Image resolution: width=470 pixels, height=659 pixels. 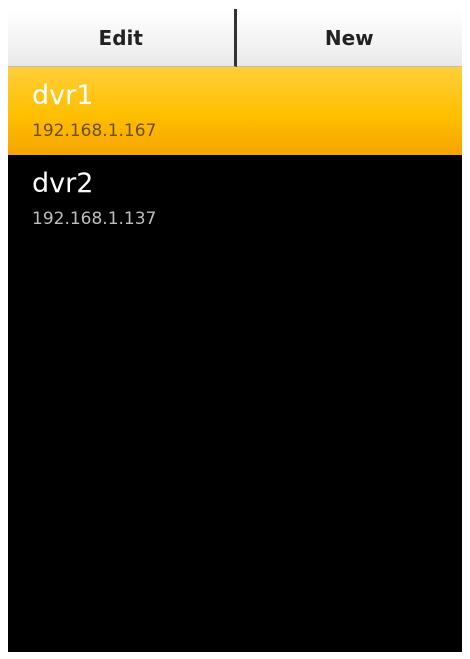 What do you see at coordinates (94, 131) in the screenshot?
I see `device-ip: 192.168.1.167` at bounding box center [94, 131].